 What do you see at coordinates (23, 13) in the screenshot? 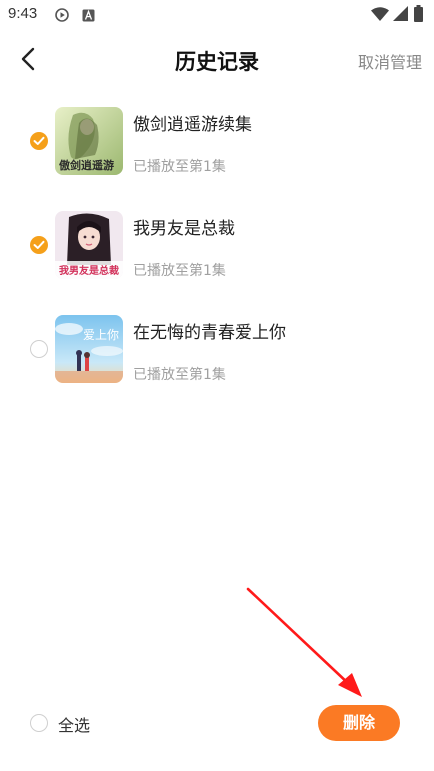
I see `status-time: 9:43` at bounding box center [23, 13].